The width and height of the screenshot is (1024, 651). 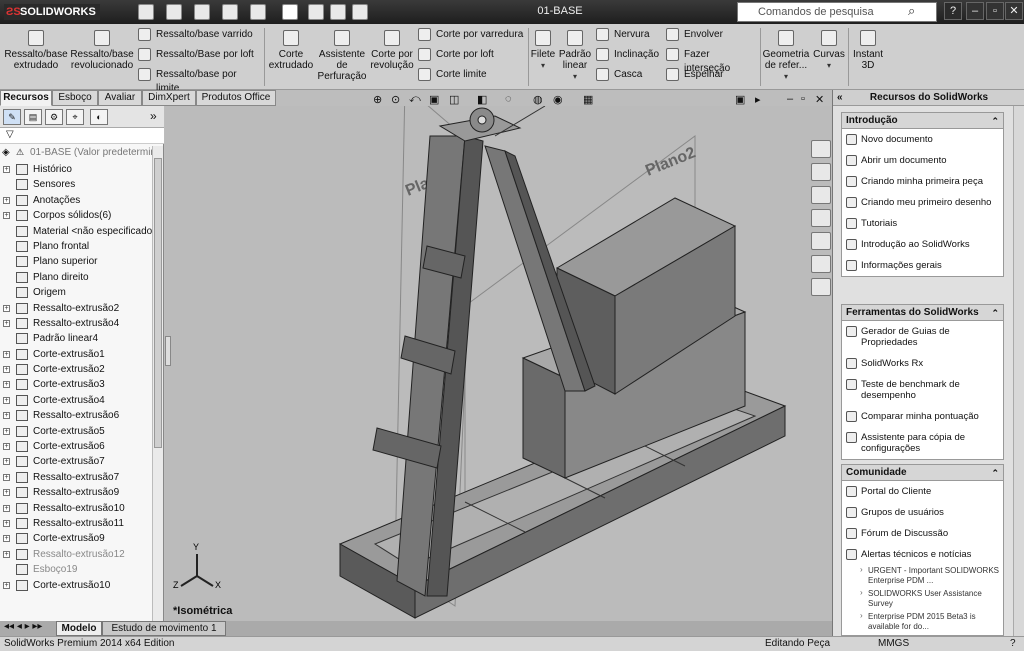 I want to click on edit-appearance-icon: ◍, so click(x=538, y=99).